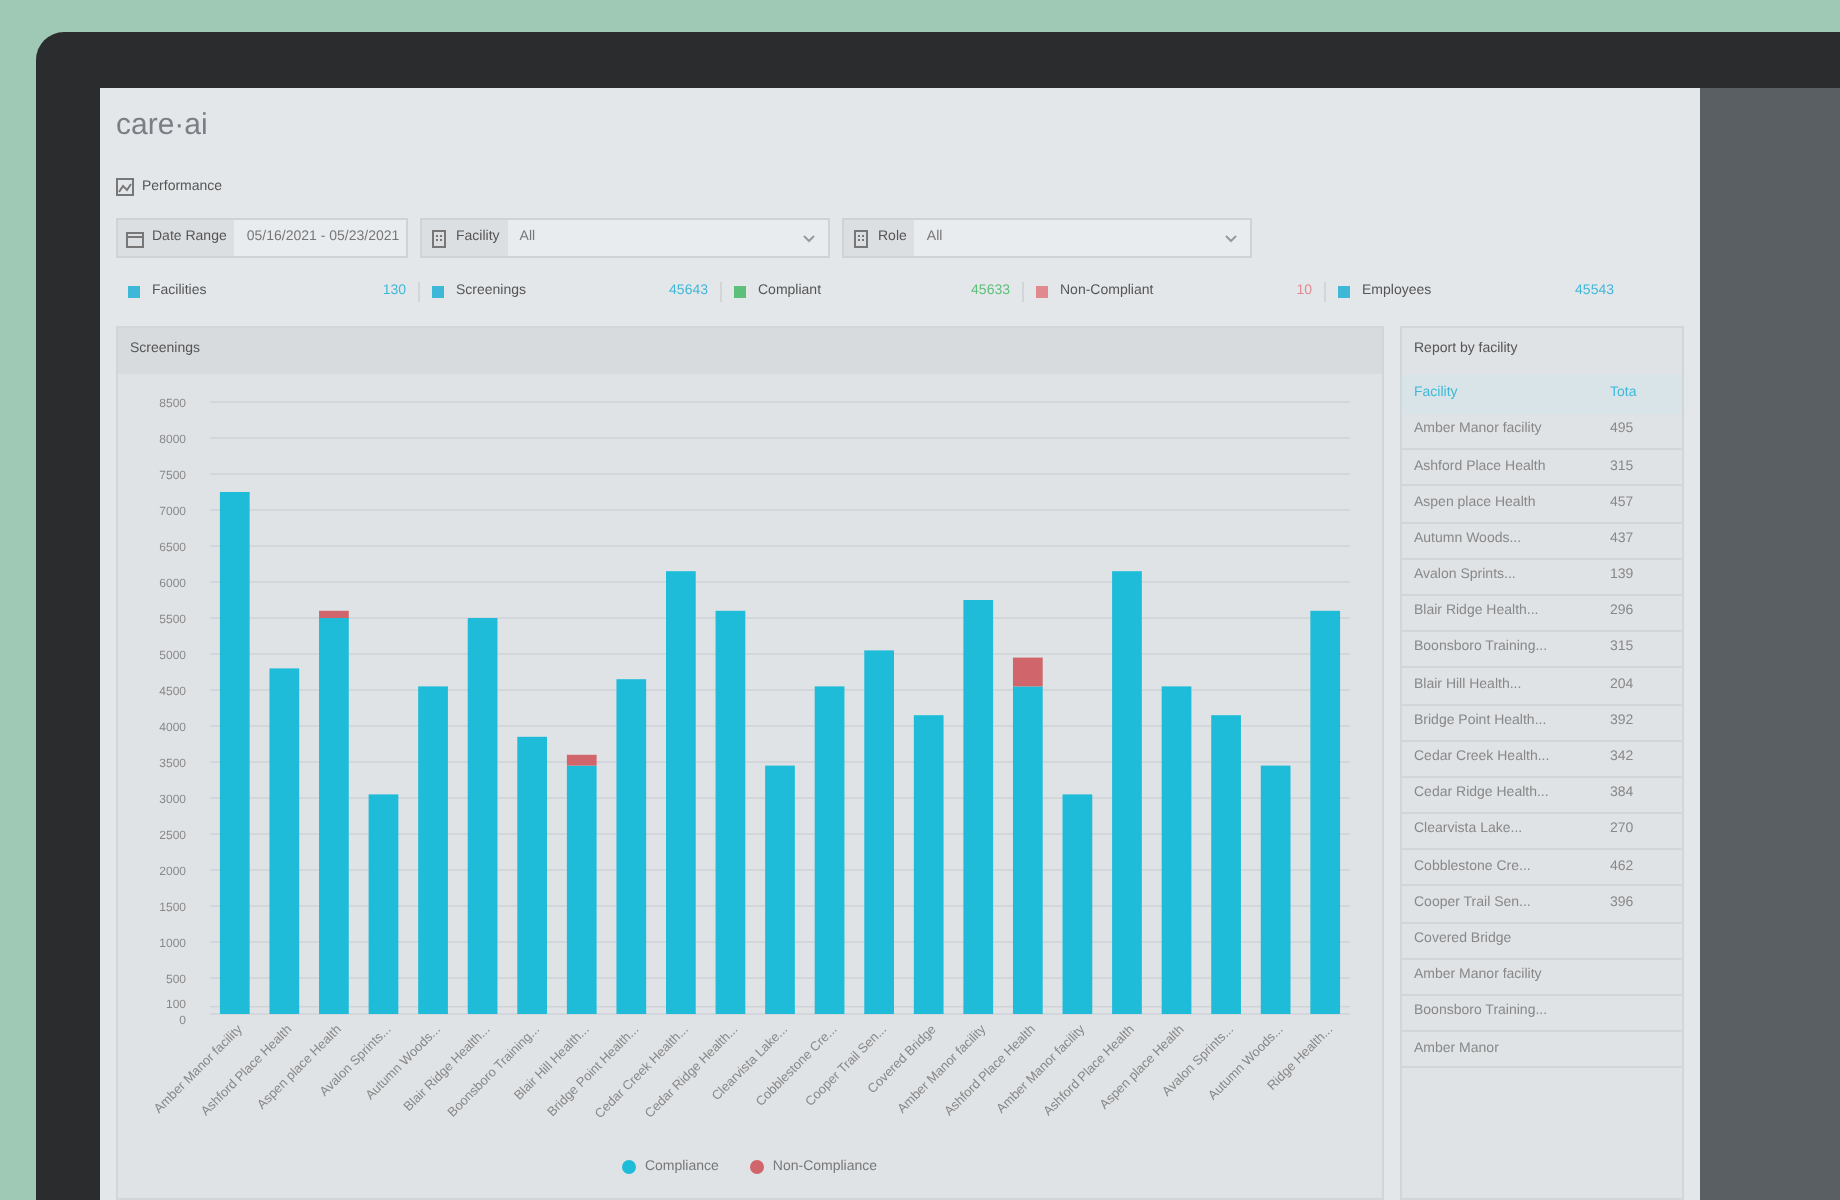 The width and height of the screenshot is (1840, 1200). I want to click on chart-icon, so click(125, 187).